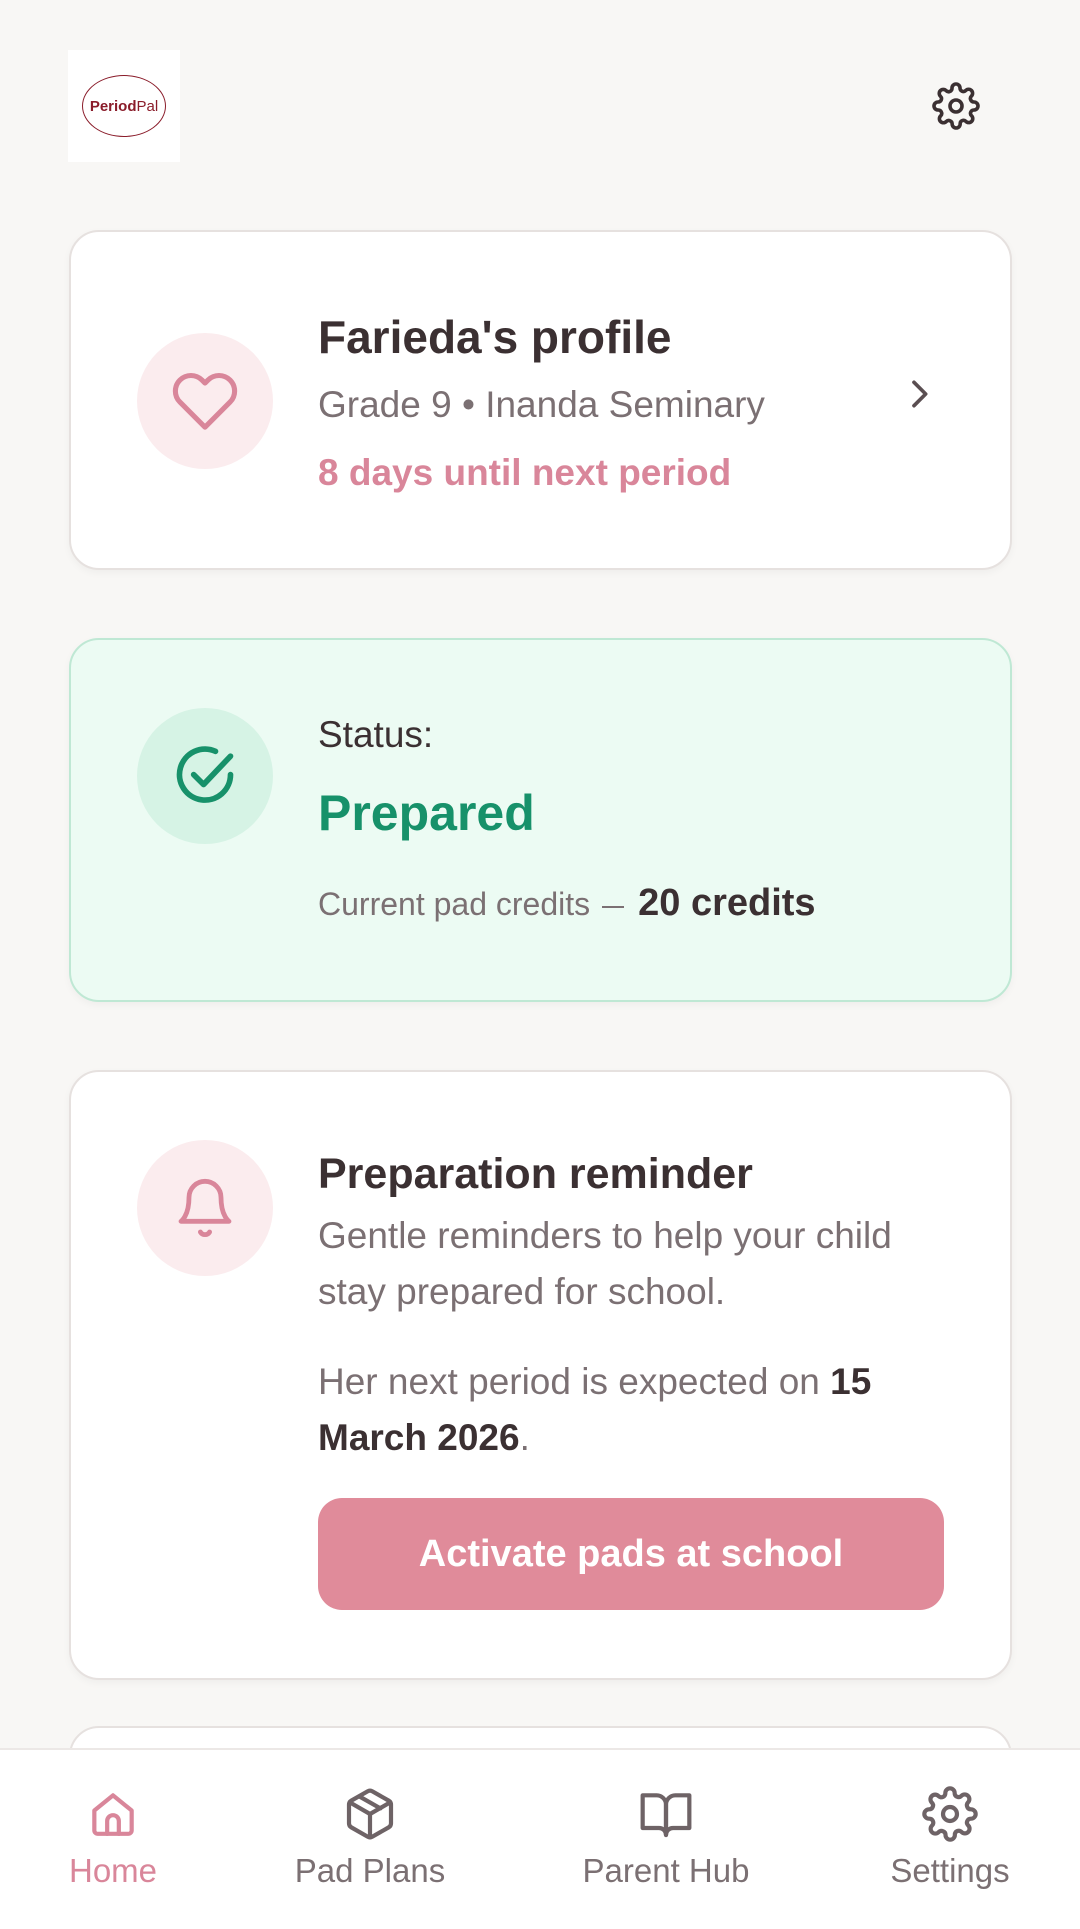 Image resolution: width=1080 pixels, height=1929 pixels. I want to click on check-circle-icon, so click(205, 774).